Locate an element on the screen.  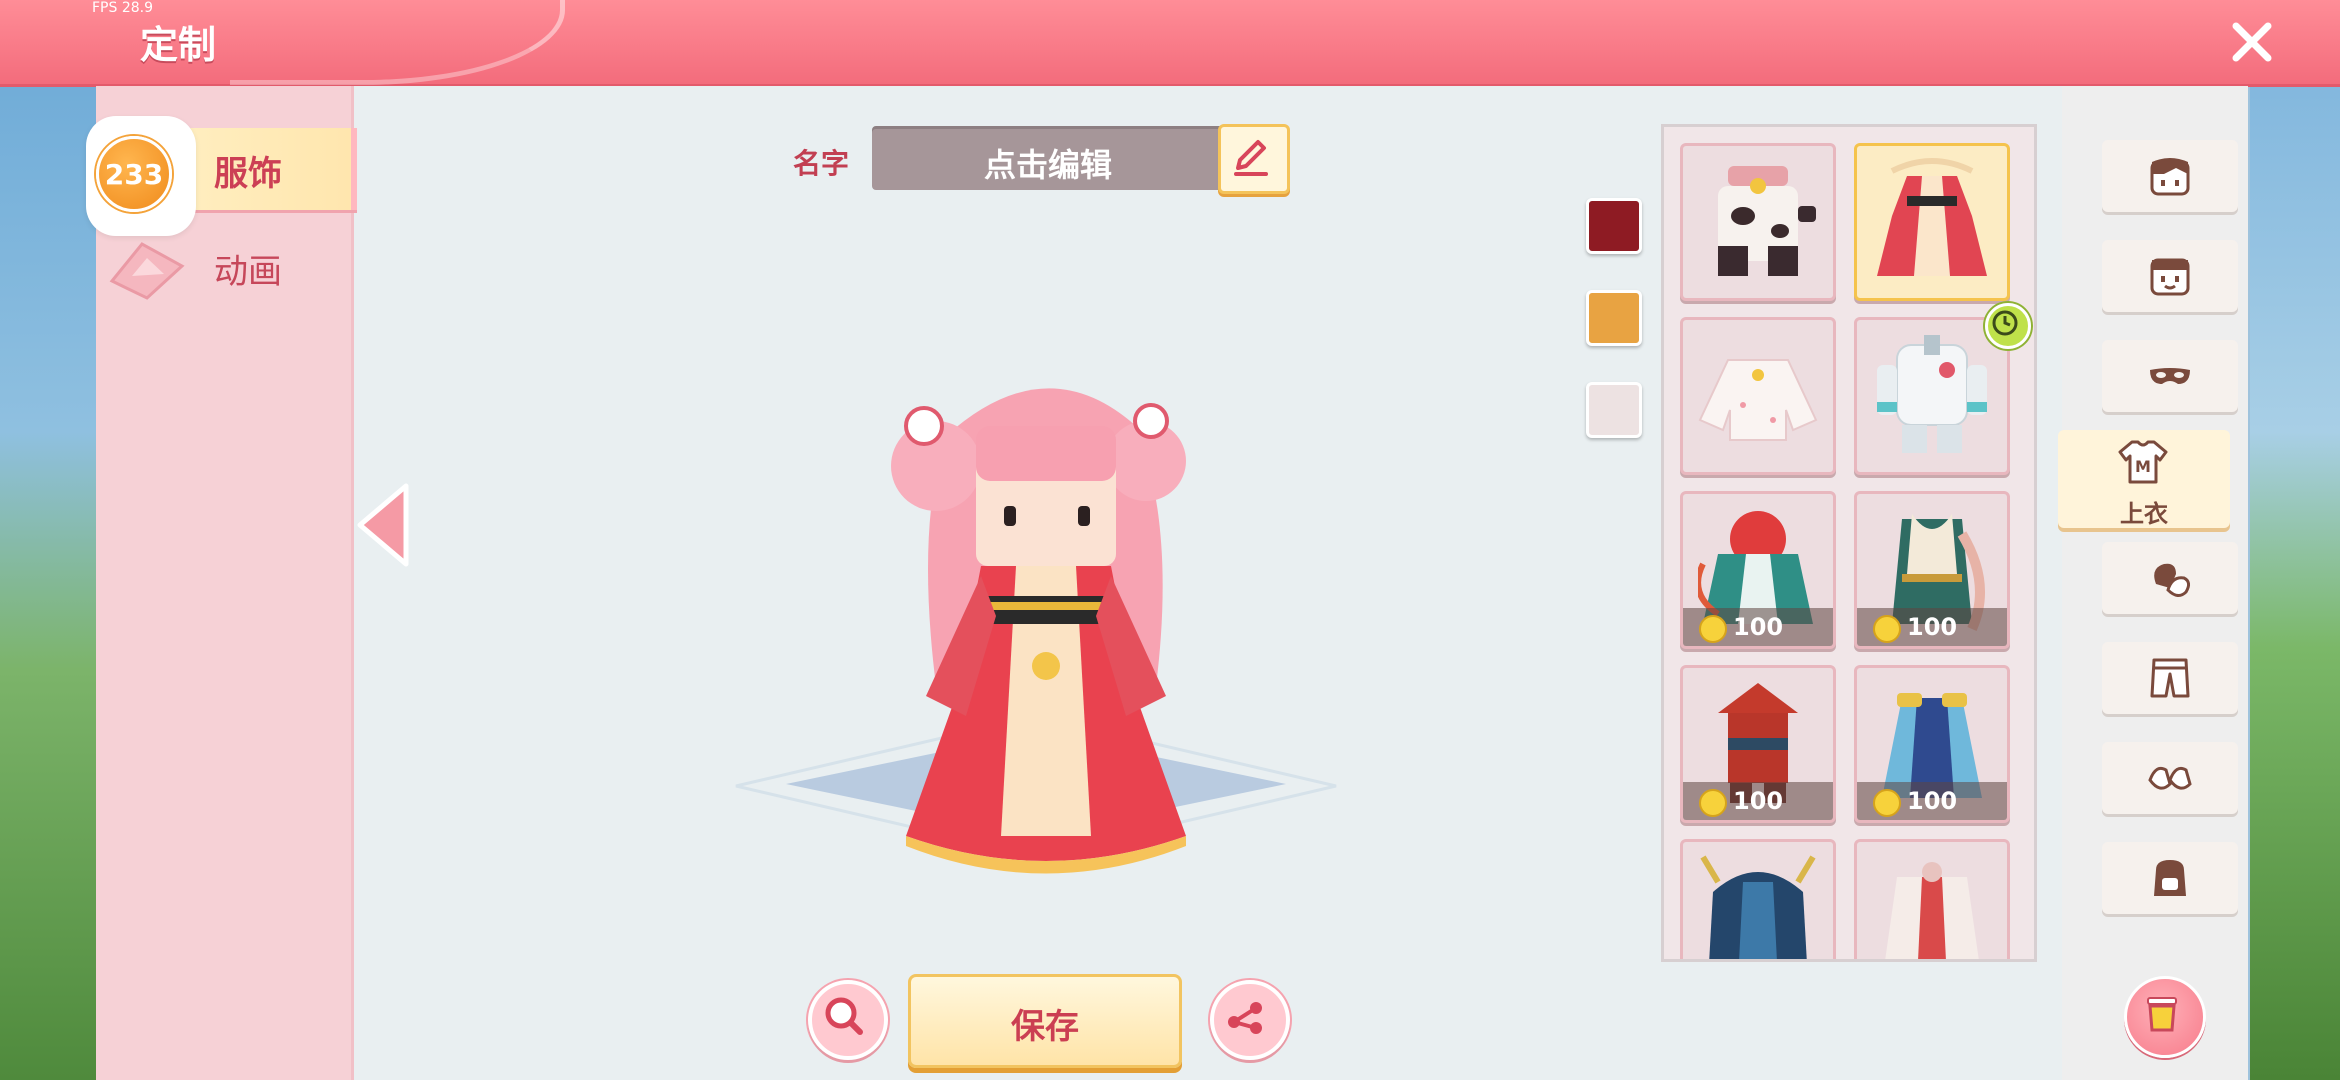
item-red-hat-outfit: 100 is located at coordinates (1758, 744).